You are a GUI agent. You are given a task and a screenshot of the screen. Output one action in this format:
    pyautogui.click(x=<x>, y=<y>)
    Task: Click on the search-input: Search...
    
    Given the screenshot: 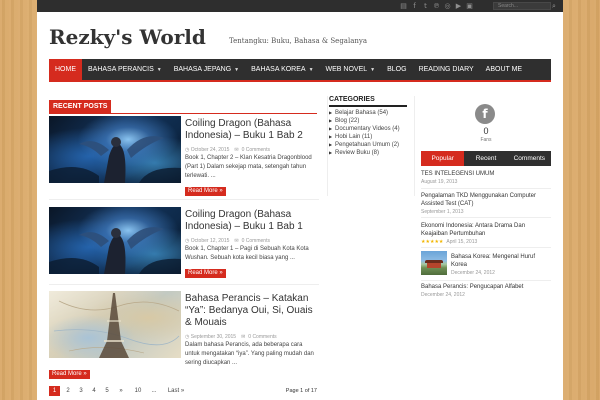 What is the action you would take?
    pyautogui.click(x=522, y=6)
    